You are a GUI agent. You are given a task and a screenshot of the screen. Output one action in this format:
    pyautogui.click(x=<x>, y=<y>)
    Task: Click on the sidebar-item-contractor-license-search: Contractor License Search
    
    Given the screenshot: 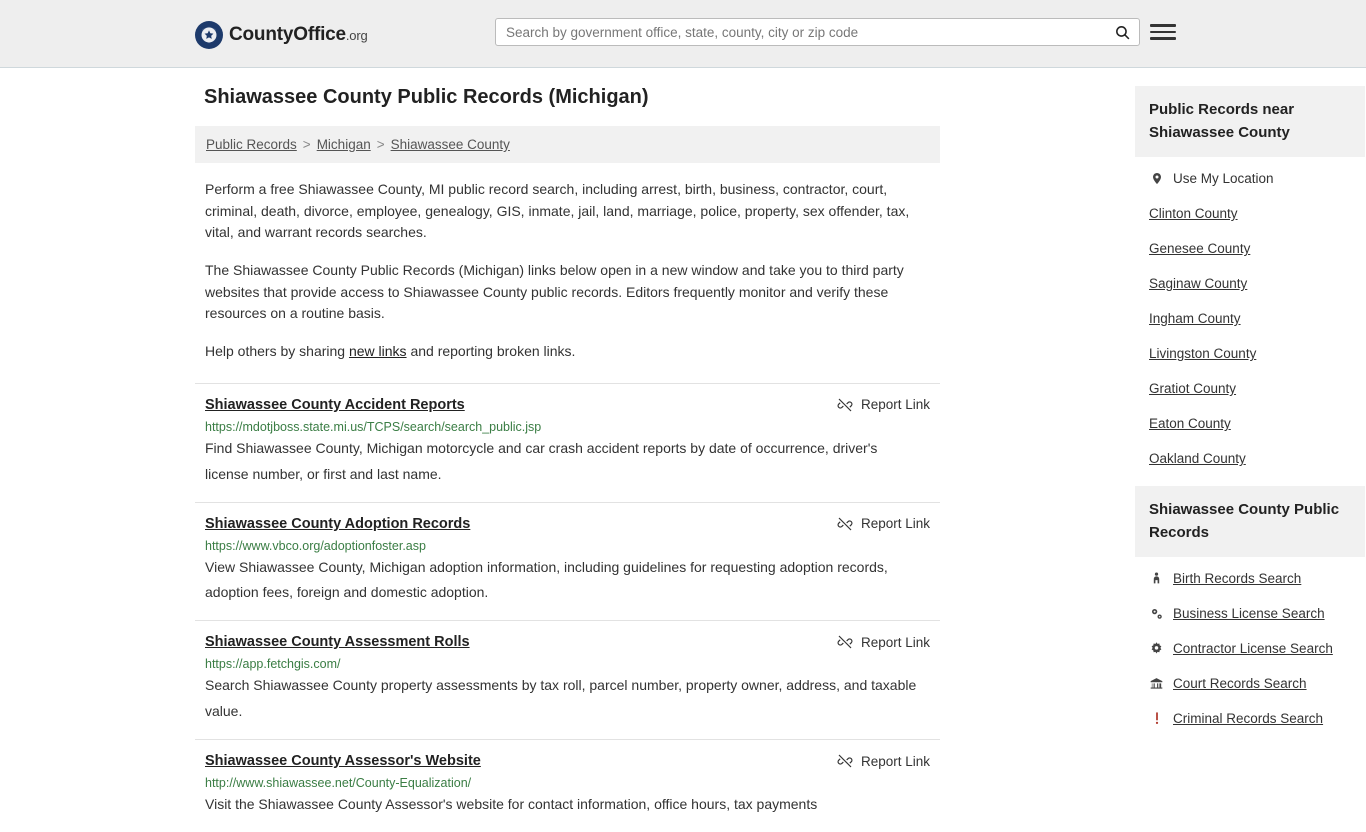 What is the action you would take?
    pyautogui.click(x=1250, y=648)
    